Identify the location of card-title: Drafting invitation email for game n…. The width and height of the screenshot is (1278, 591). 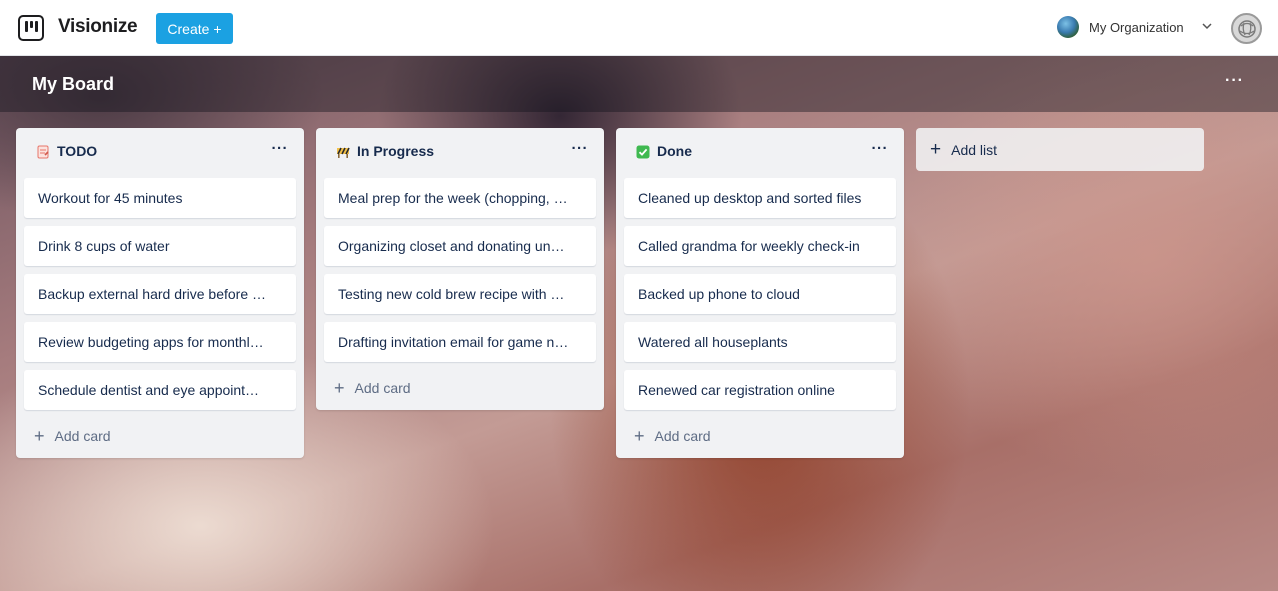
(453, 342).